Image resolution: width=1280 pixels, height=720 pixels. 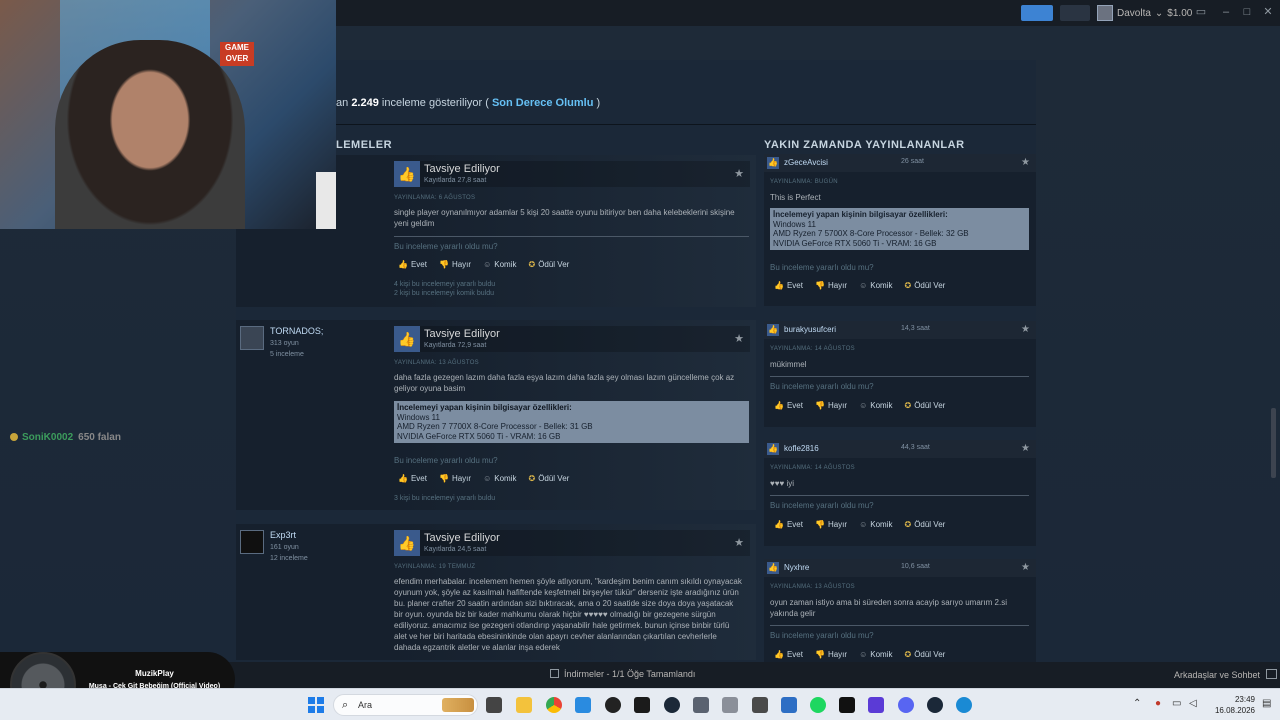 What do you see at coordinates (287, 354) in the screenshot?
I see `author-reviews: 5 inceleme` at bounding box center [287, 354].